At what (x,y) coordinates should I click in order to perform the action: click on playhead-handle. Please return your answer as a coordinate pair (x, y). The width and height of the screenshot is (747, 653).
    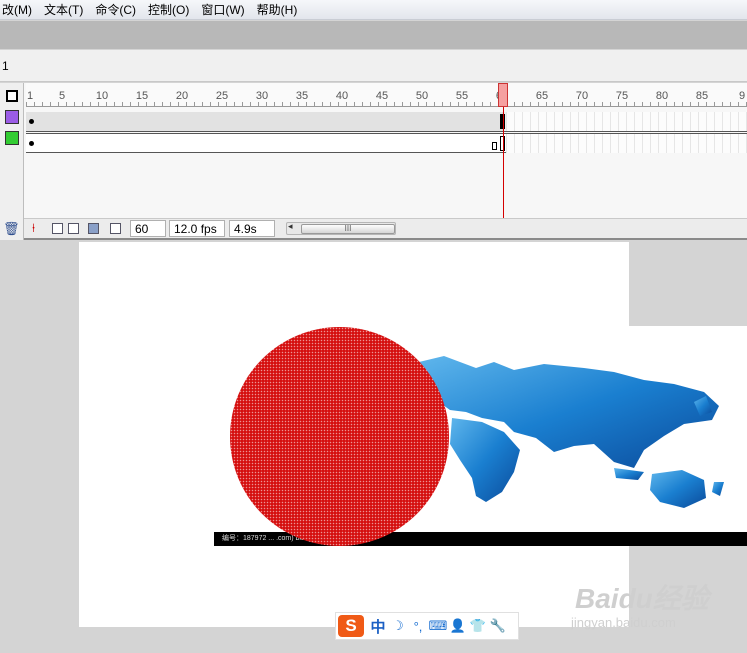
    Looking at the image, I should click on (503, 95).